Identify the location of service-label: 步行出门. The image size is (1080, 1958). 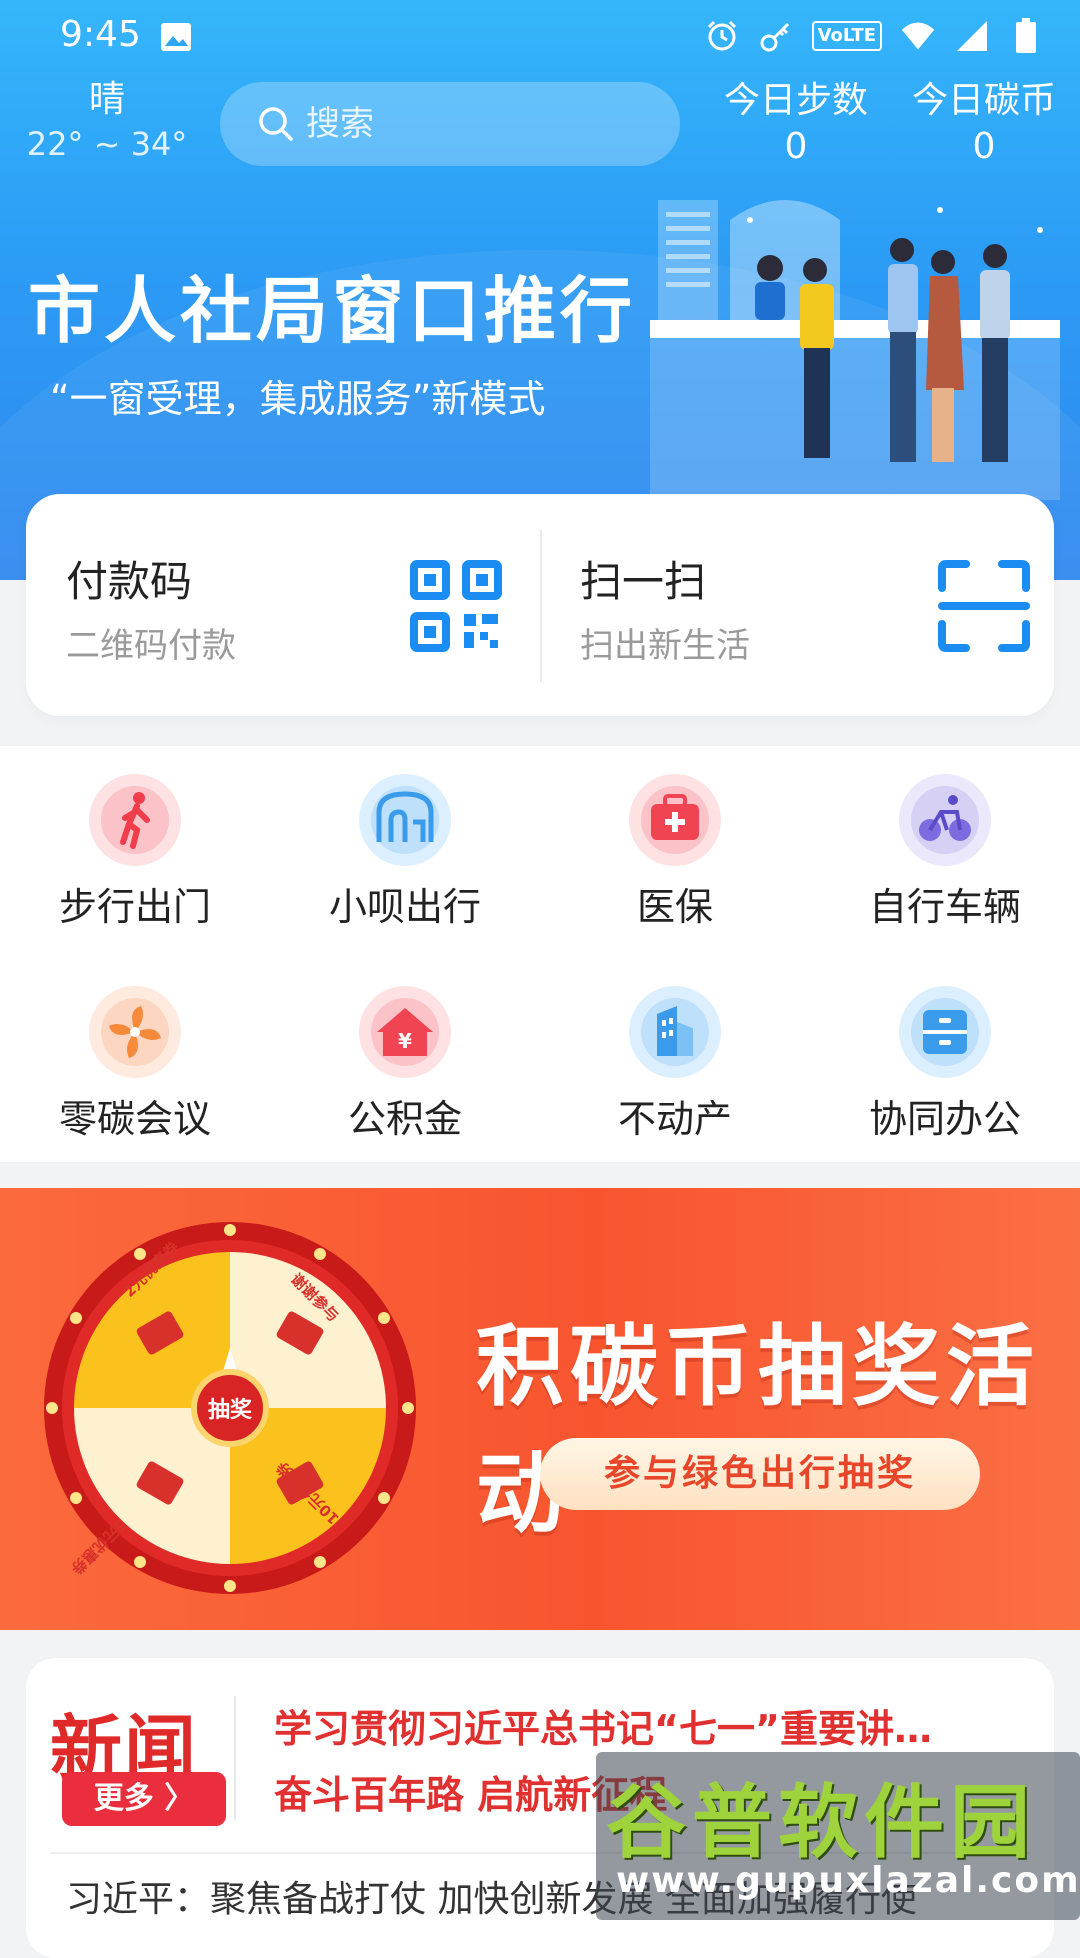
(134, 907).